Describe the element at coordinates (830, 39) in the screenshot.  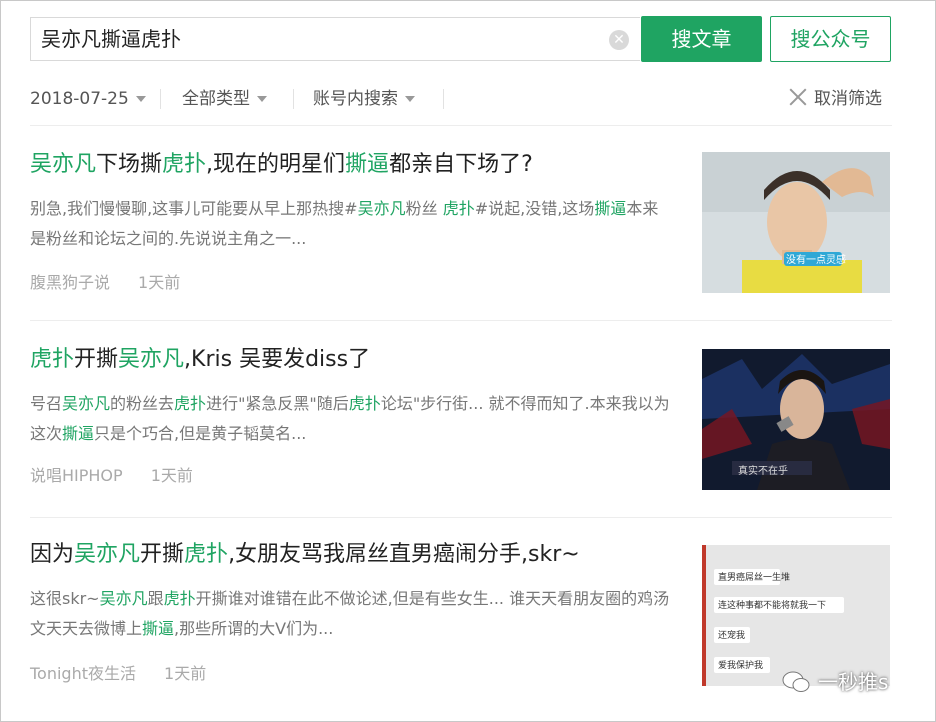
I see `search-accounts-button: 搜公众号` at that location.